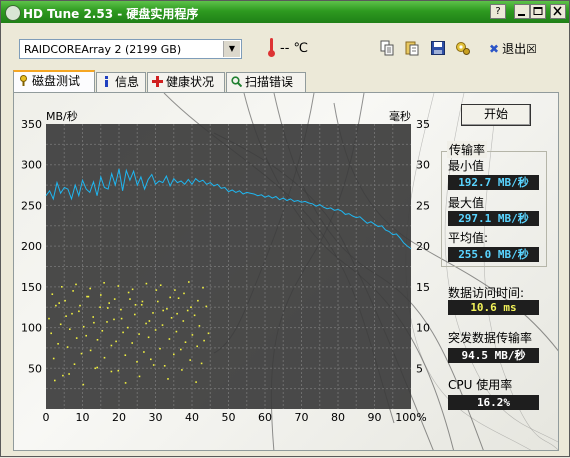 This screenshot has height=458, width=570. Describe the element at coordinates (31, 246) in the screenshot. I see `y-left-tick-label: 200` at that location.